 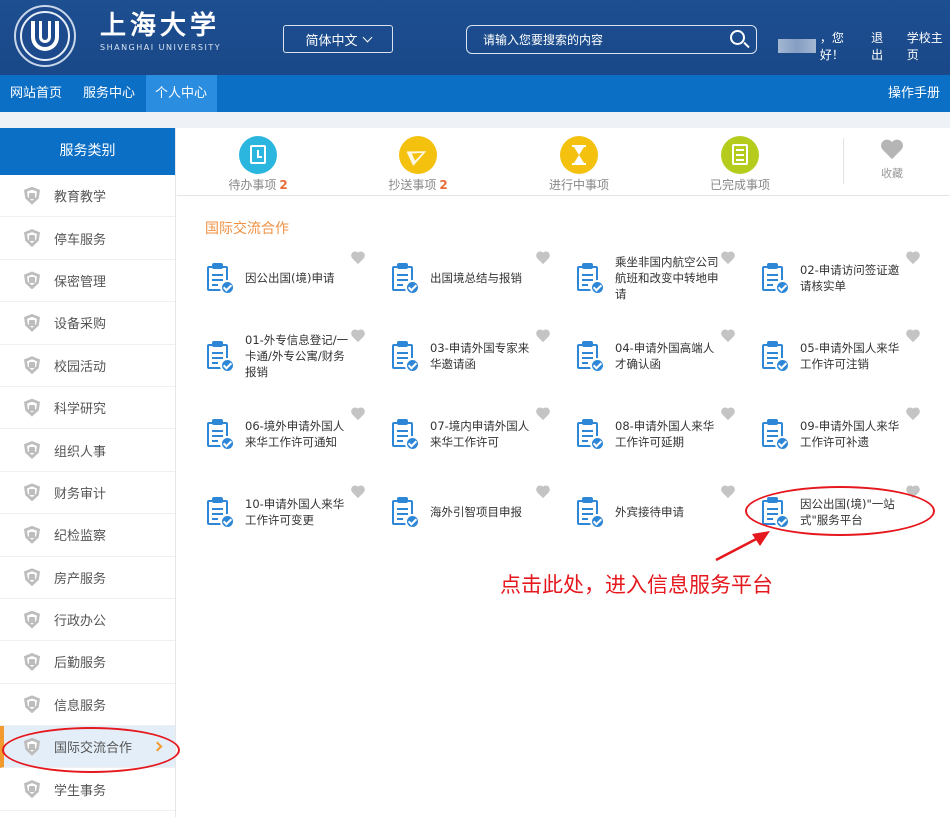 What do you see at coordinates (290, 278) in the screenshot?
I see `service-card-label: 因公出国(境)申请` at bounding box center [290, 278].